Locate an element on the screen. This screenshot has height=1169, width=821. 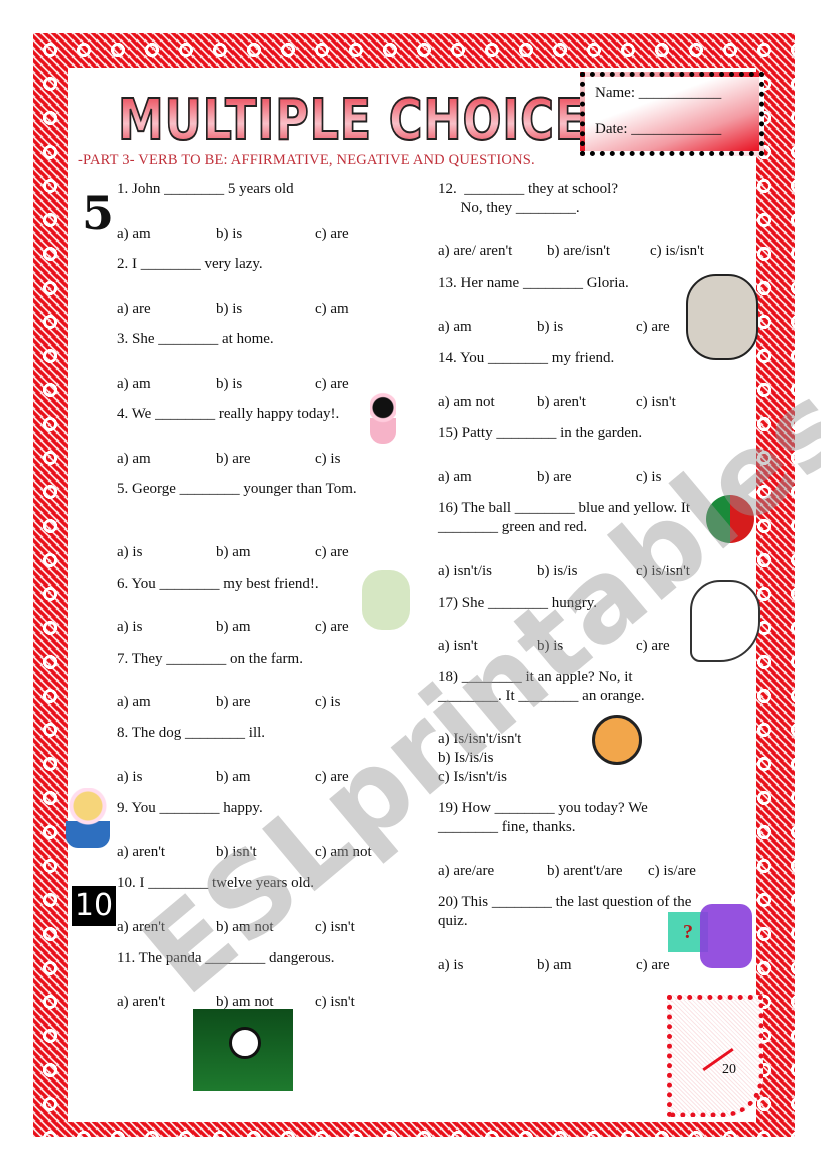
number-ten-icon: 10 is located at coordinates (94, 906).